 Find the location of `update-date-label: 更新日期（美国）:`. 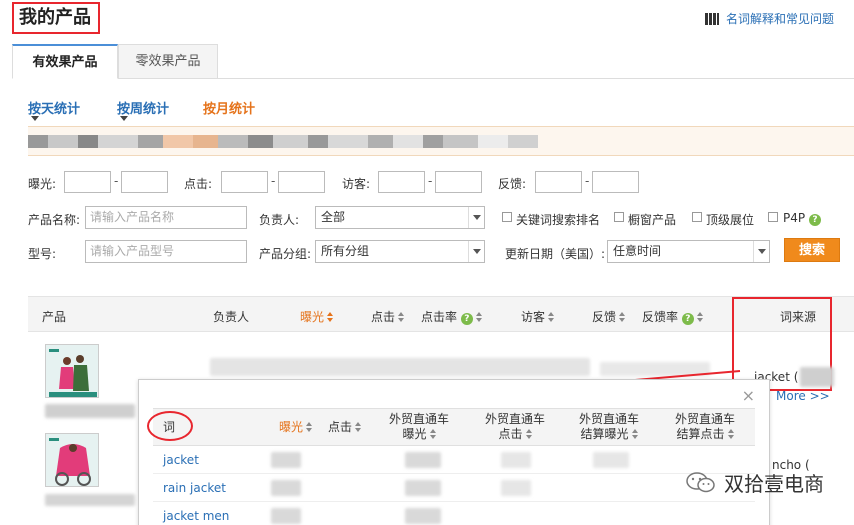

update-date-label: 更新日期（美国）: is located at coordinates (555, 254).